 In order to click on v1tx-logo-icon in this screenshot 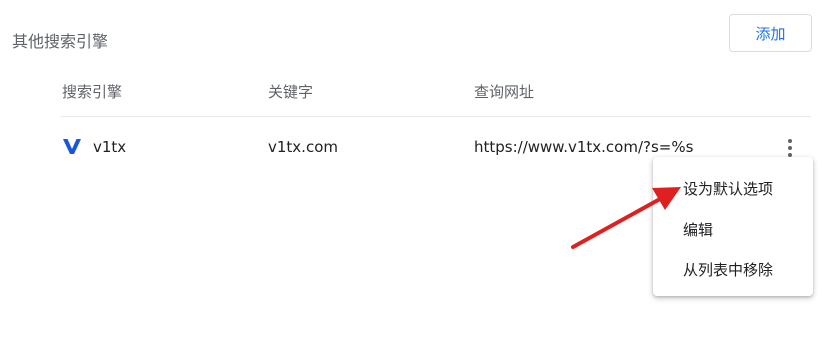, I will do `click(72, 146)`.